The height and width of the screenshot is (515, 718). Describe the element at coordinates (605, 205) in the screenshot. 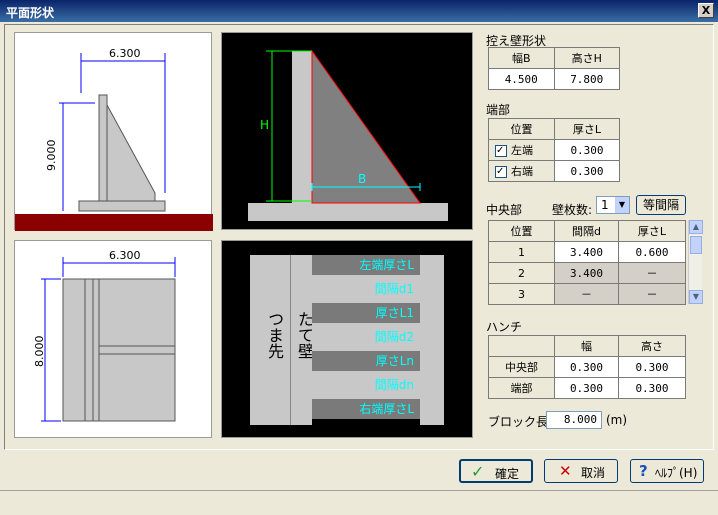

I see `wall-count-value: 1` at that location.